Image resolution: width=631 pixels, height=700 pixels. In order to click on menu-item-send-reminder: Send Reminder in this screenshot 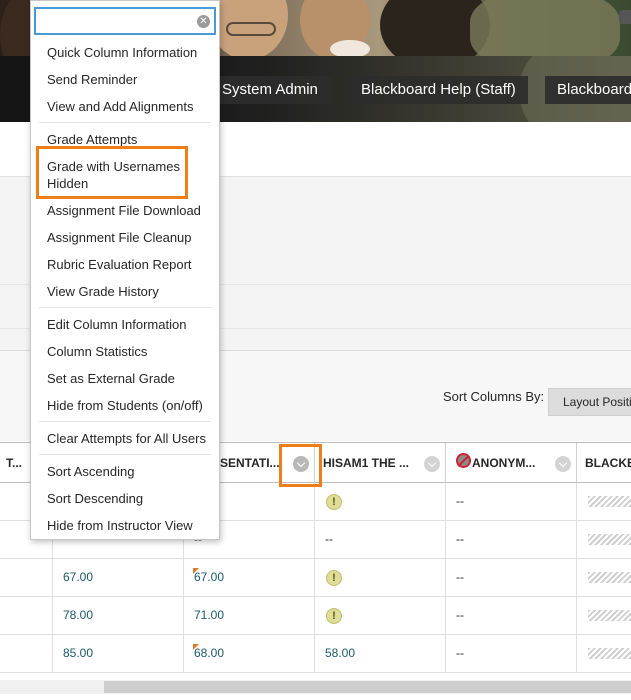, I will do `click(92, 79)`.